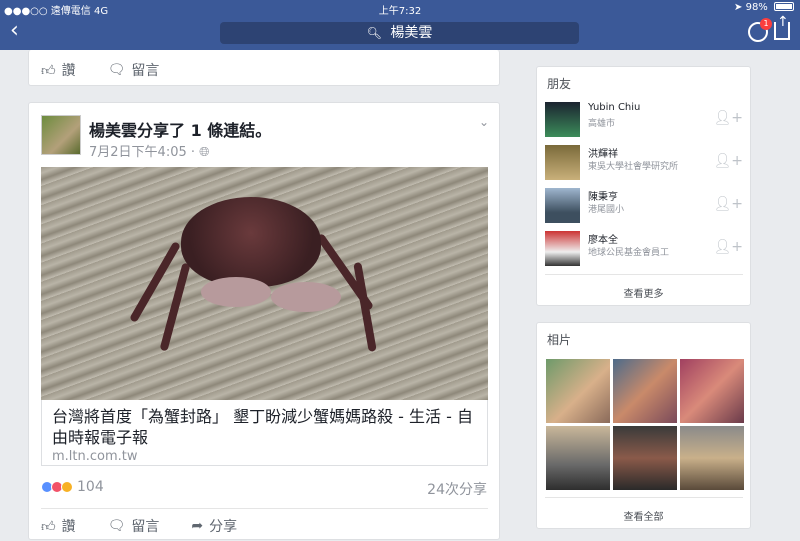 Image resolution: width=800 pixels, height=541 pixels. Describe the element at coordinates (643, 292) in the screenshot. I see `see-more-friends-link: 查看更多` at that location.